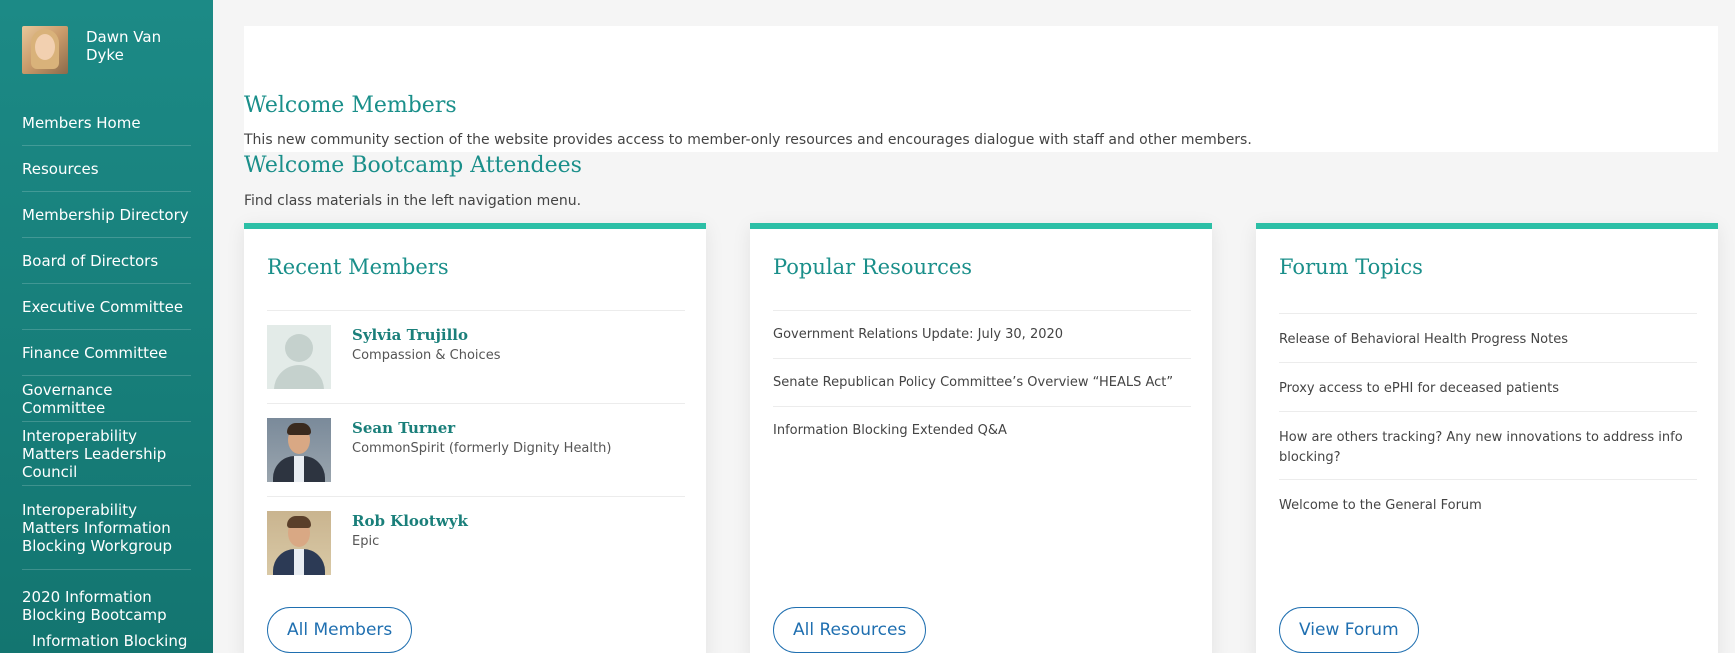 The height and width of the screenshot is (653, 1735). Describe the element at coordinates (106, 169) in the screenshot. I see `sidebar-item-resources: Resources` at that location.